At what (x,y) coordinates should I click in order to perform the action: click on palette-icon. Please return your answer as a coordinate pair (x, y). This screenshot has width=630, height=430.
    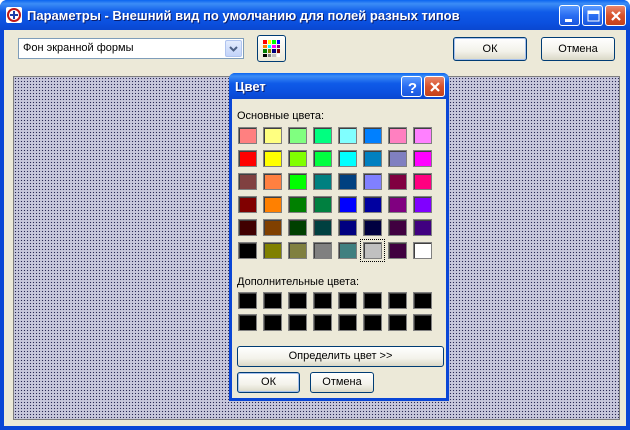
    Looking at the image, I should click on (271, 48).